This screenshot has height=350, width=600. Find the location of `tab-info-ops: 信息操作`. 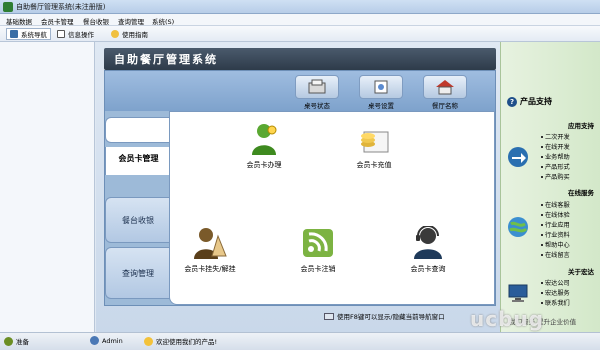

tab-info-ops: 信息操作 is located at coordinates (75, 34).